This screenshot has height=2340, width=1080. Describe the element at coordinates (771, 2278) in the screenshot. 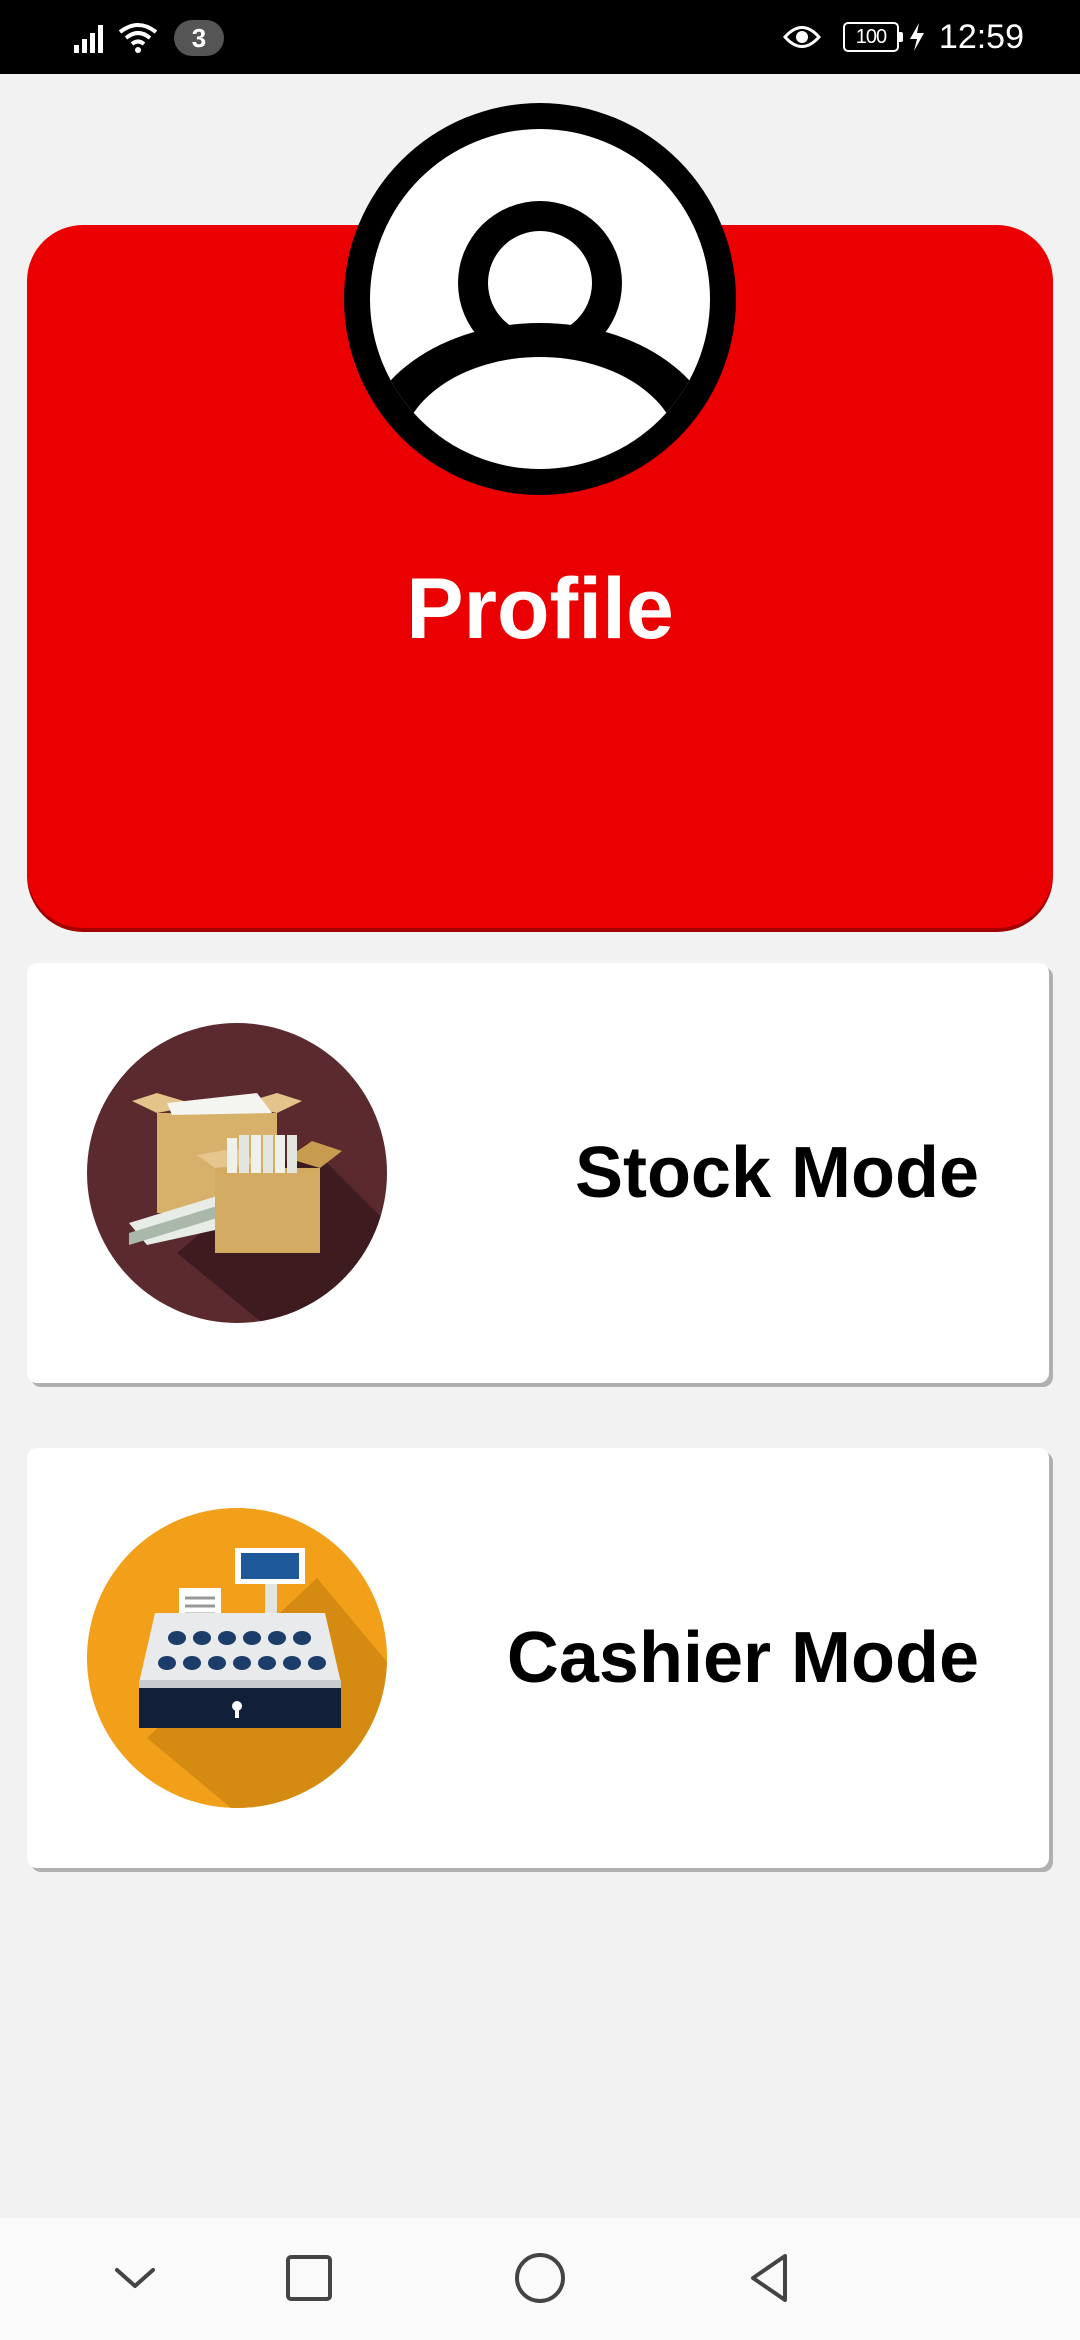

I see `back-icon` at that location.